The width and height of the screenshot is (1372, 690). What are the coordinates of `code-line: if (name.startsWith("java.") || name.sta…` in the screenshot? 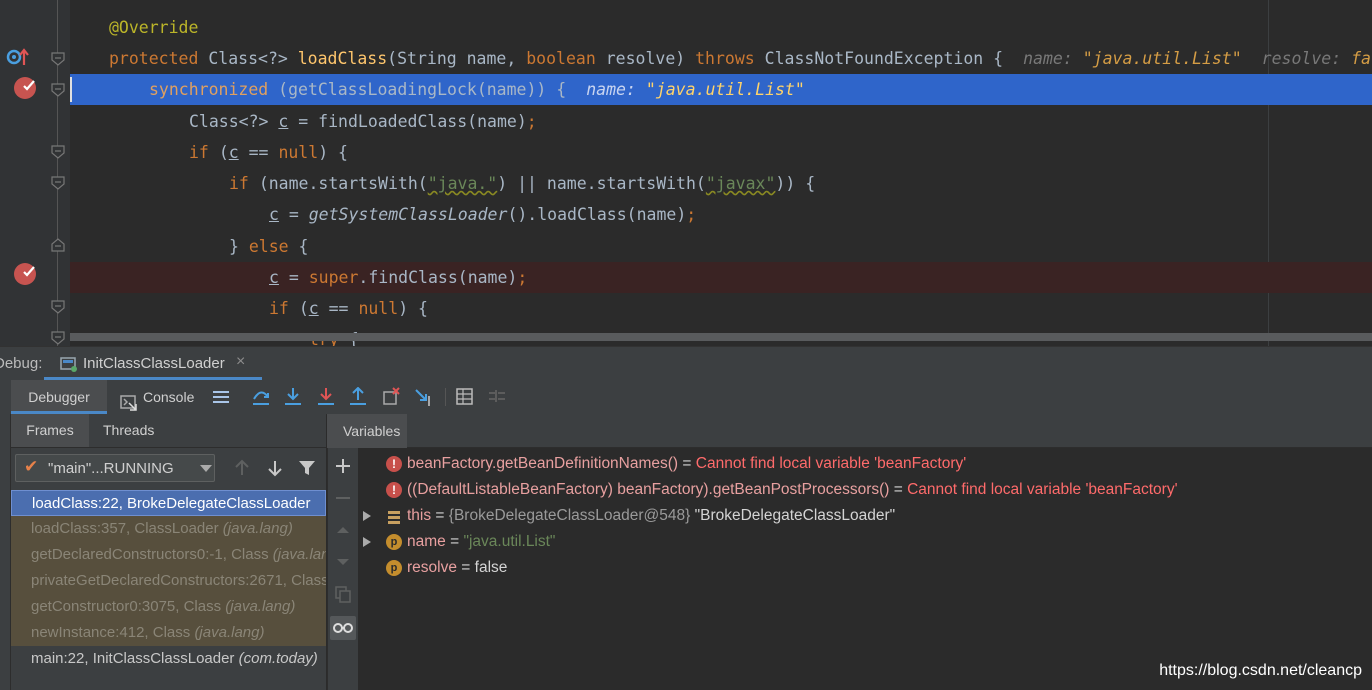 It's located at (721, 183).